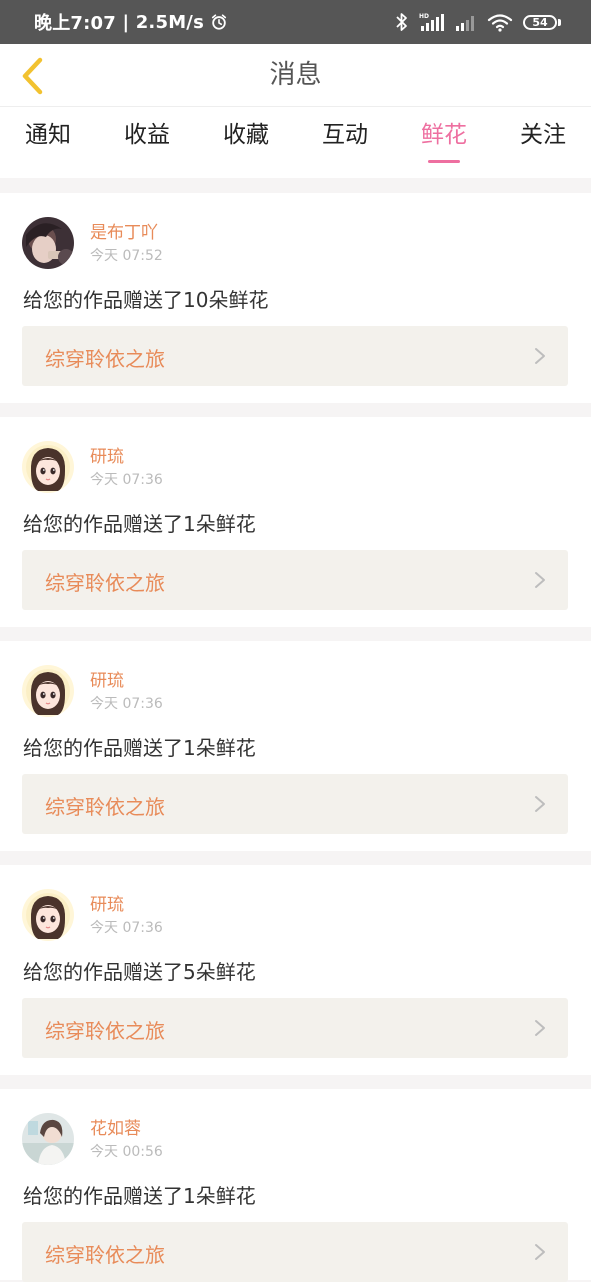 This screenshot has height=1282, width=591. I want to click on status-time: 晚上7:07, so click(75, 23).